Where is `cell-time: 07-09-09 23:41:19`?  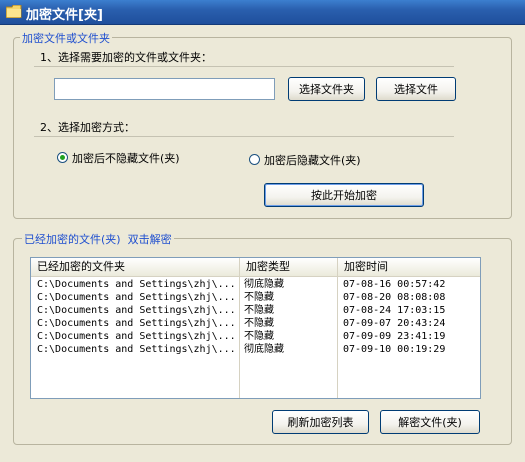 cell-time: 07-09-09 23:41:19 is located at coordinates (394, 336).